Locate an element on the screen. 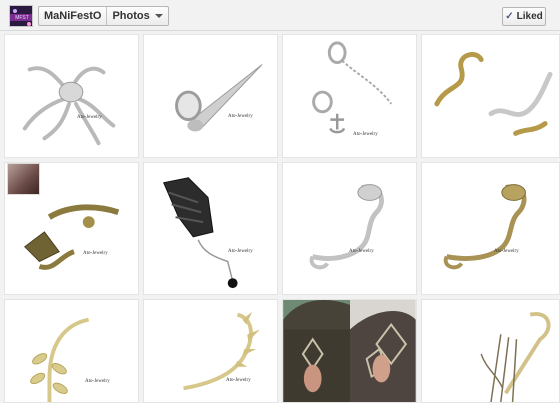  anchor-chain-ear-cuff-image is located at coordinates (352, 87).